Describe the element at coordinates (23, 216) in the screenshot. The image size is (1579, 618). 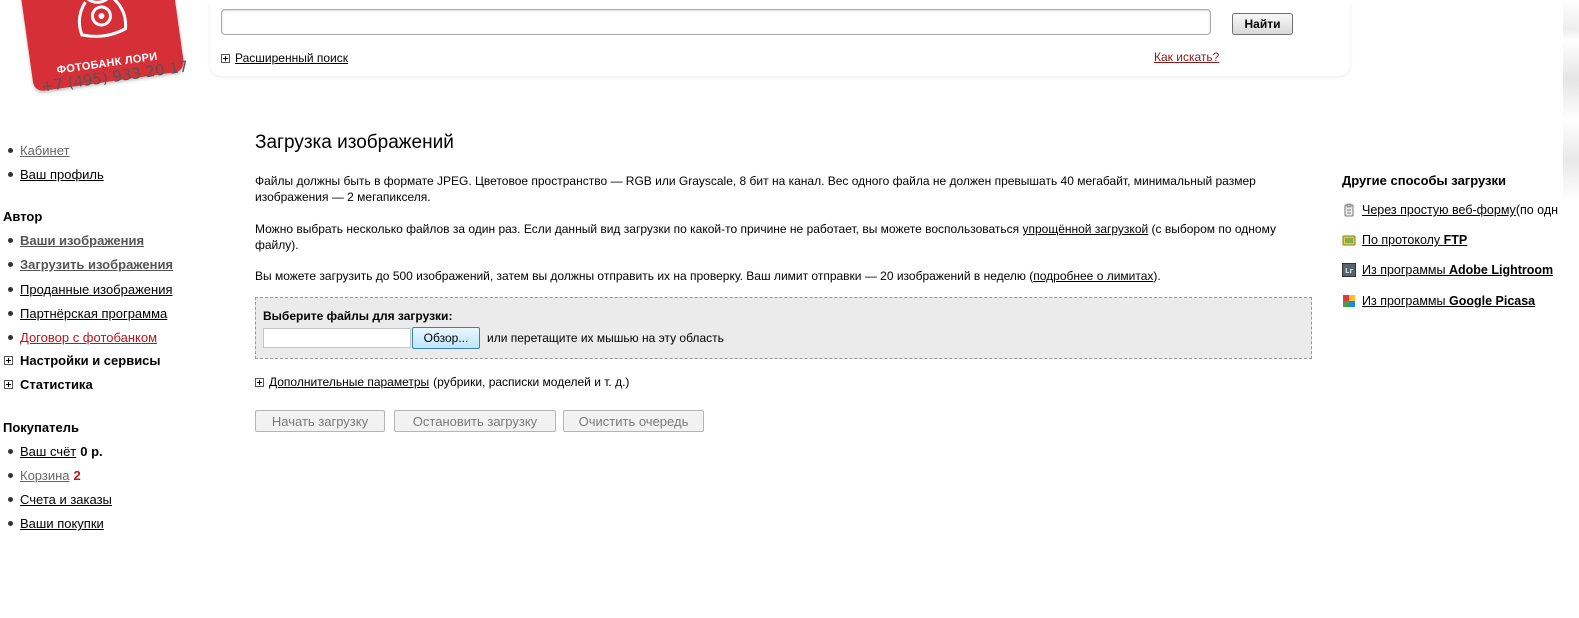
I see `sidebar-heading-author: Автор` at that location.